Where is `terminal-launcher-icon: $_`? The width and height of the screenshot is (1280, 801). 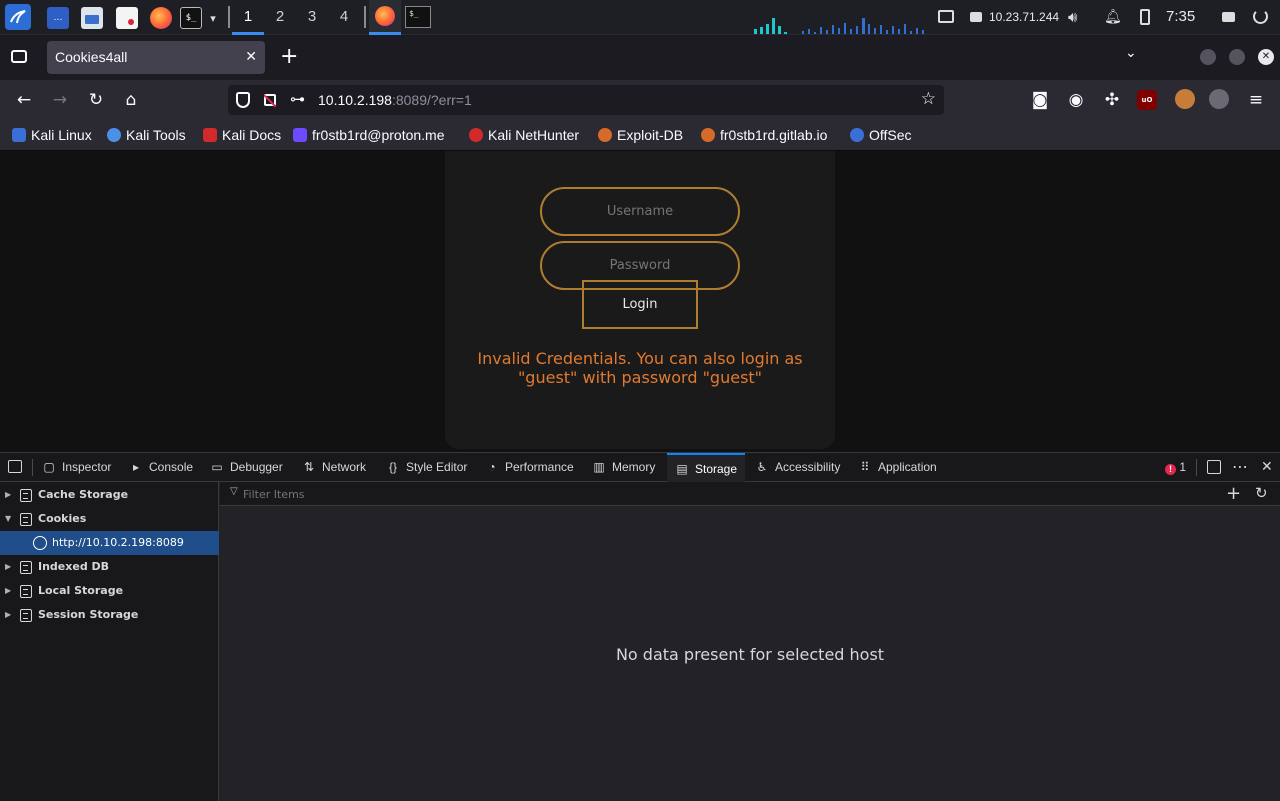
terminal-launcher-icon: $_ is located at coordinates (191, 18).